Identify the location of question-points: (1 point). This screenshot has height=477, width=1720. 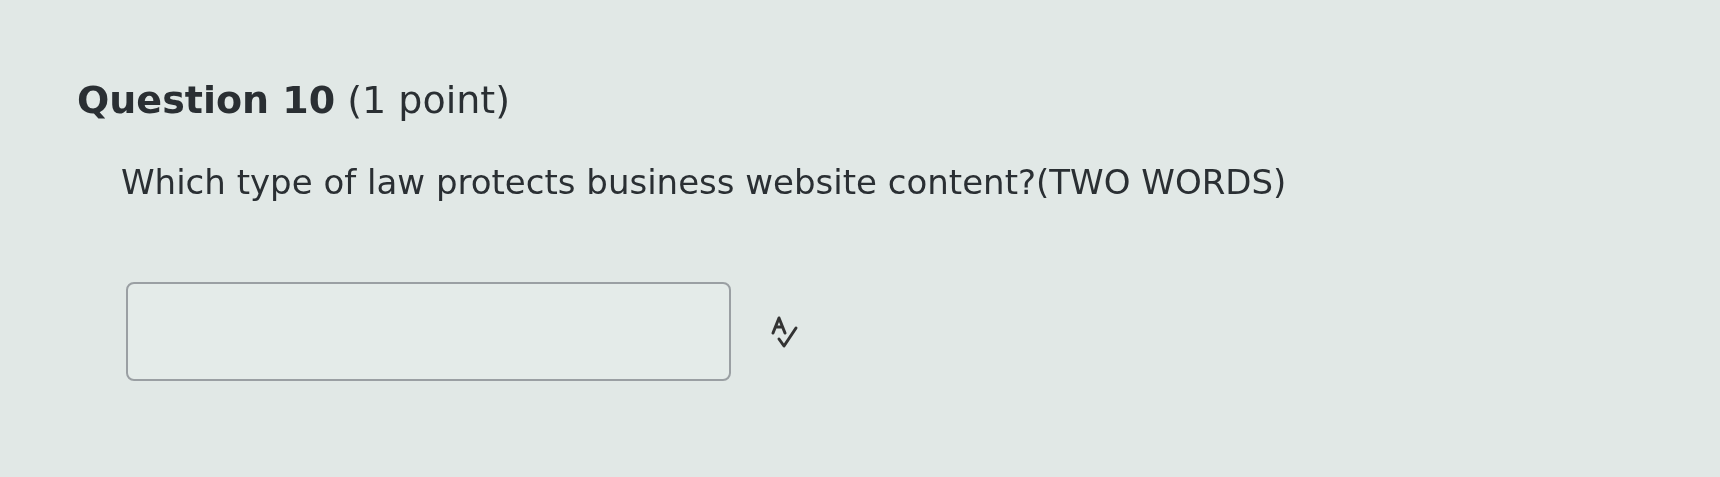
(429, 100).